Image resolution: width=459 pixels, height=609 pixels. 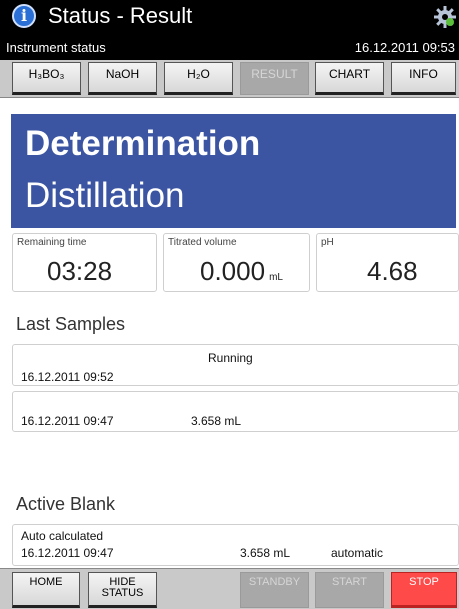 I want to click on info-icon: i, so click(x=24, y=16).